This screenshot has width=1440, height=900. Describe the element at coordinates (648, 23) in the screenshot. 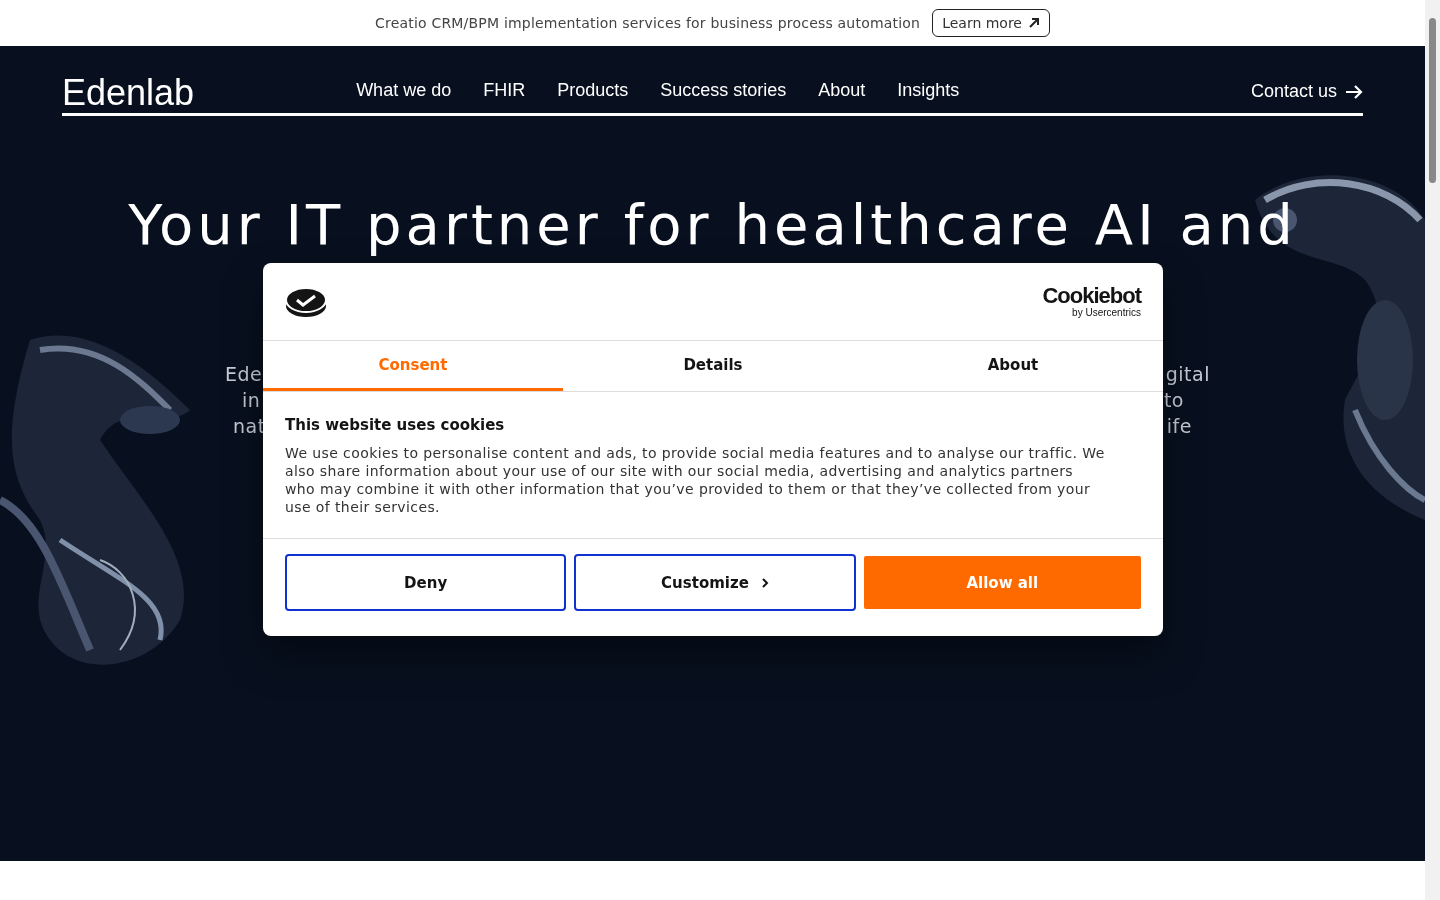

I see `banner-text: Creatio CRM/BPM implementation services for business process automation` at that location.